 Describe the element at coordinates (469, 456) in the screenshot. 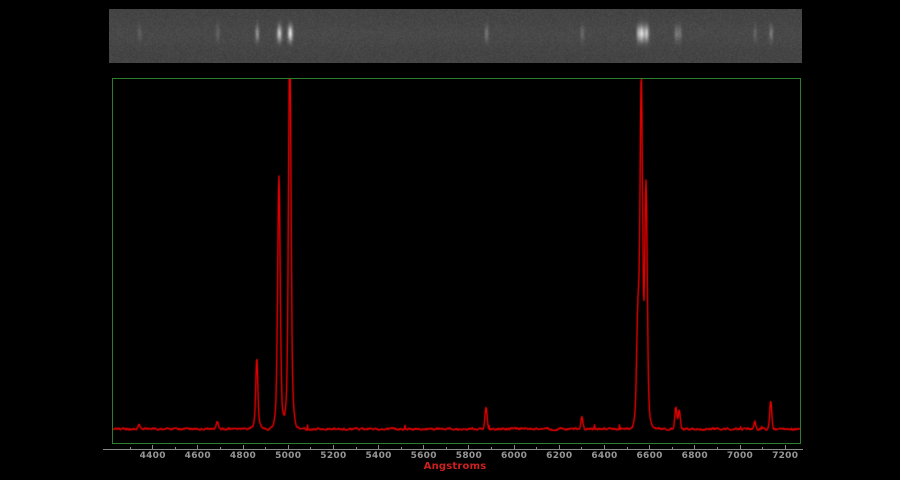

I see `x-tick-label: 5800` at that location.